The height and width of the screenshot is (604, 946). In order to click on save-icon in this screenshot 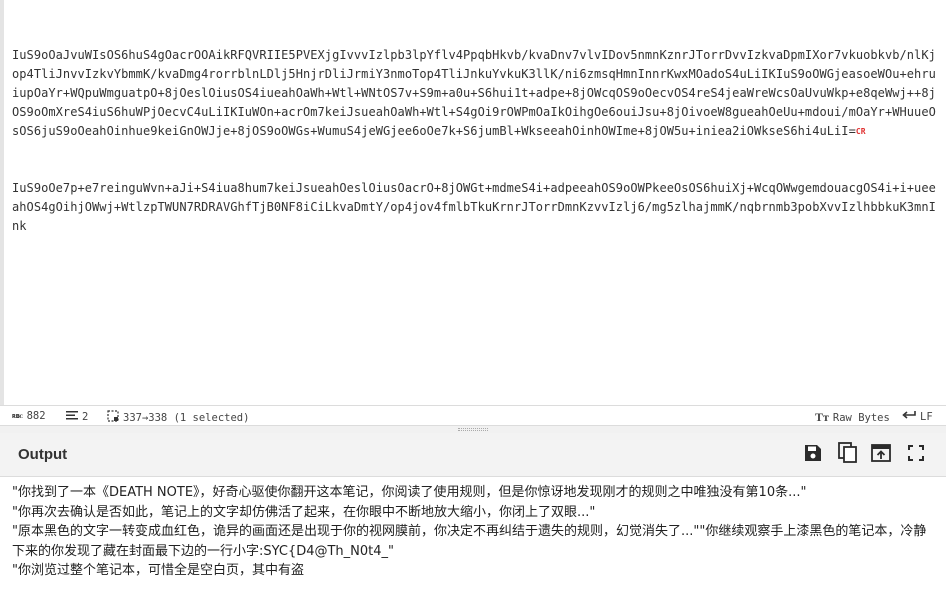, I will do `click(813, 455)`.